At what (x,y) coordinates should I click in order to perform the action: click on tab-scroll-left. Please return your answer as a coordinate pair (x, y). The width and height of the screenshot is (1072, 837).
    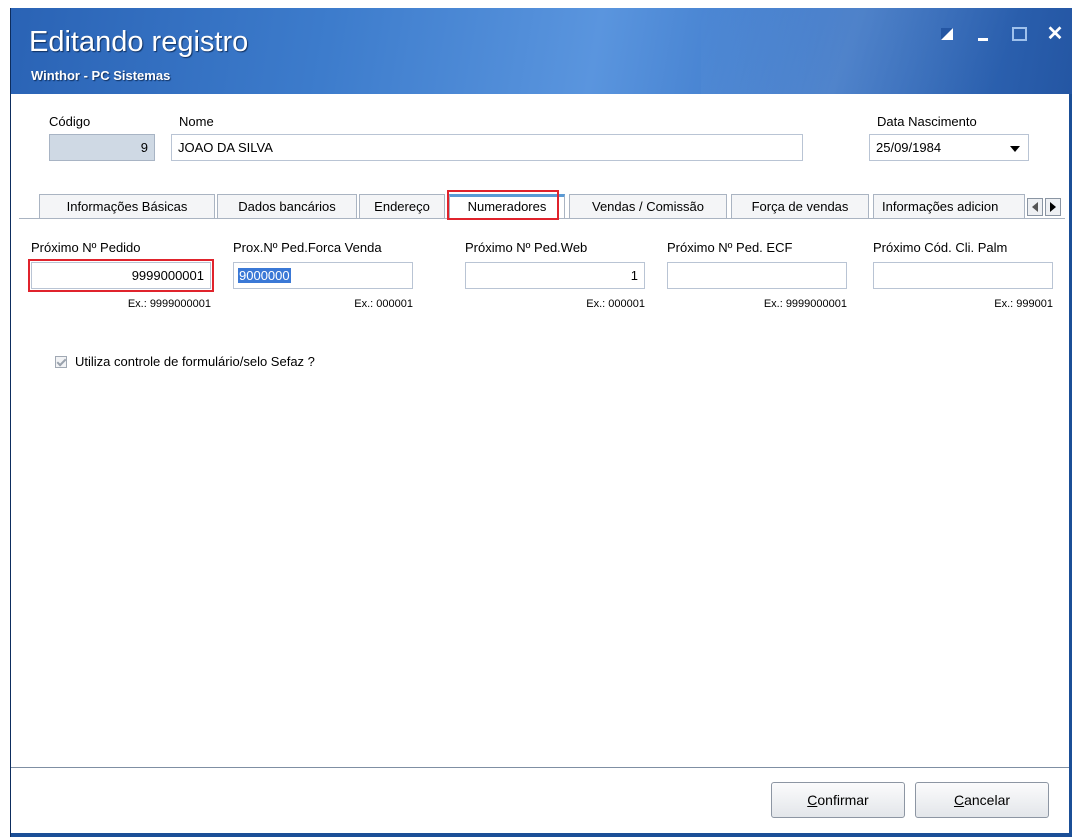
    Looking at the image, I should click on (1035, 207).